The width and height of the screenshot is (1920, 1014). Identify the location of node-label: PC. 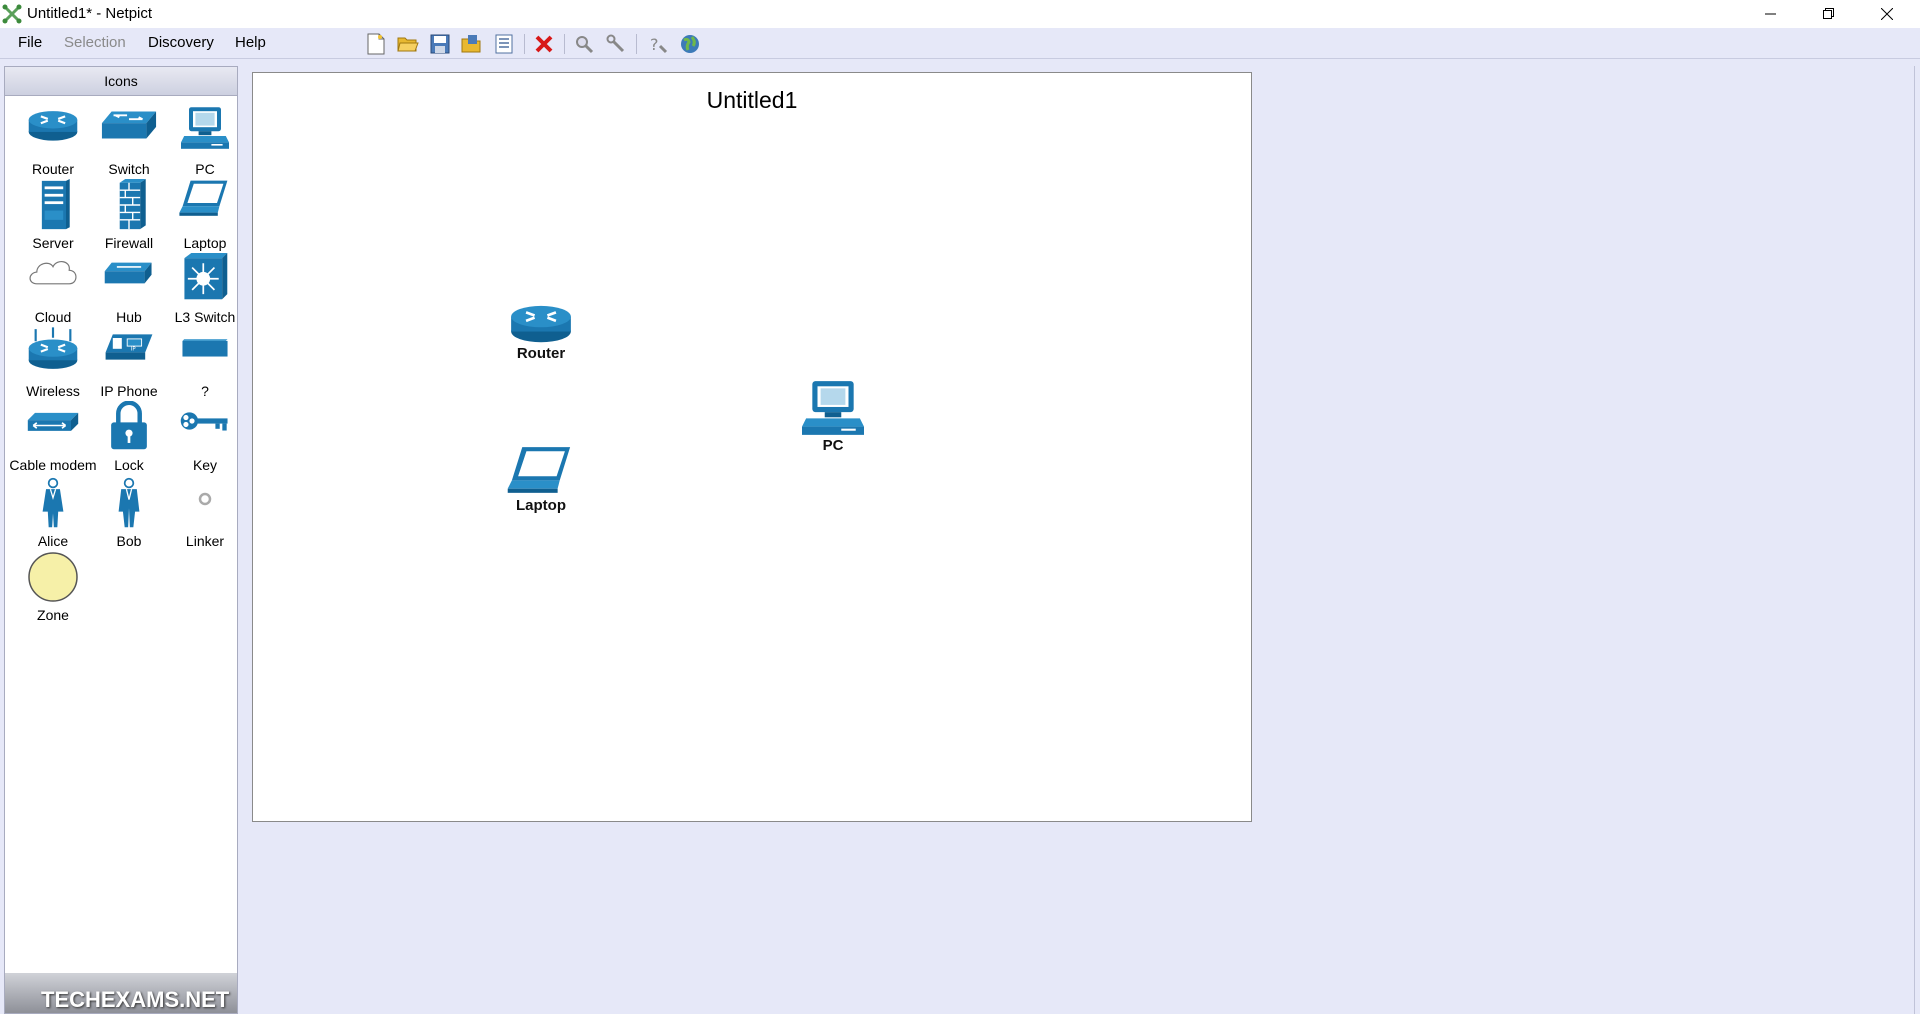
(833, 445).